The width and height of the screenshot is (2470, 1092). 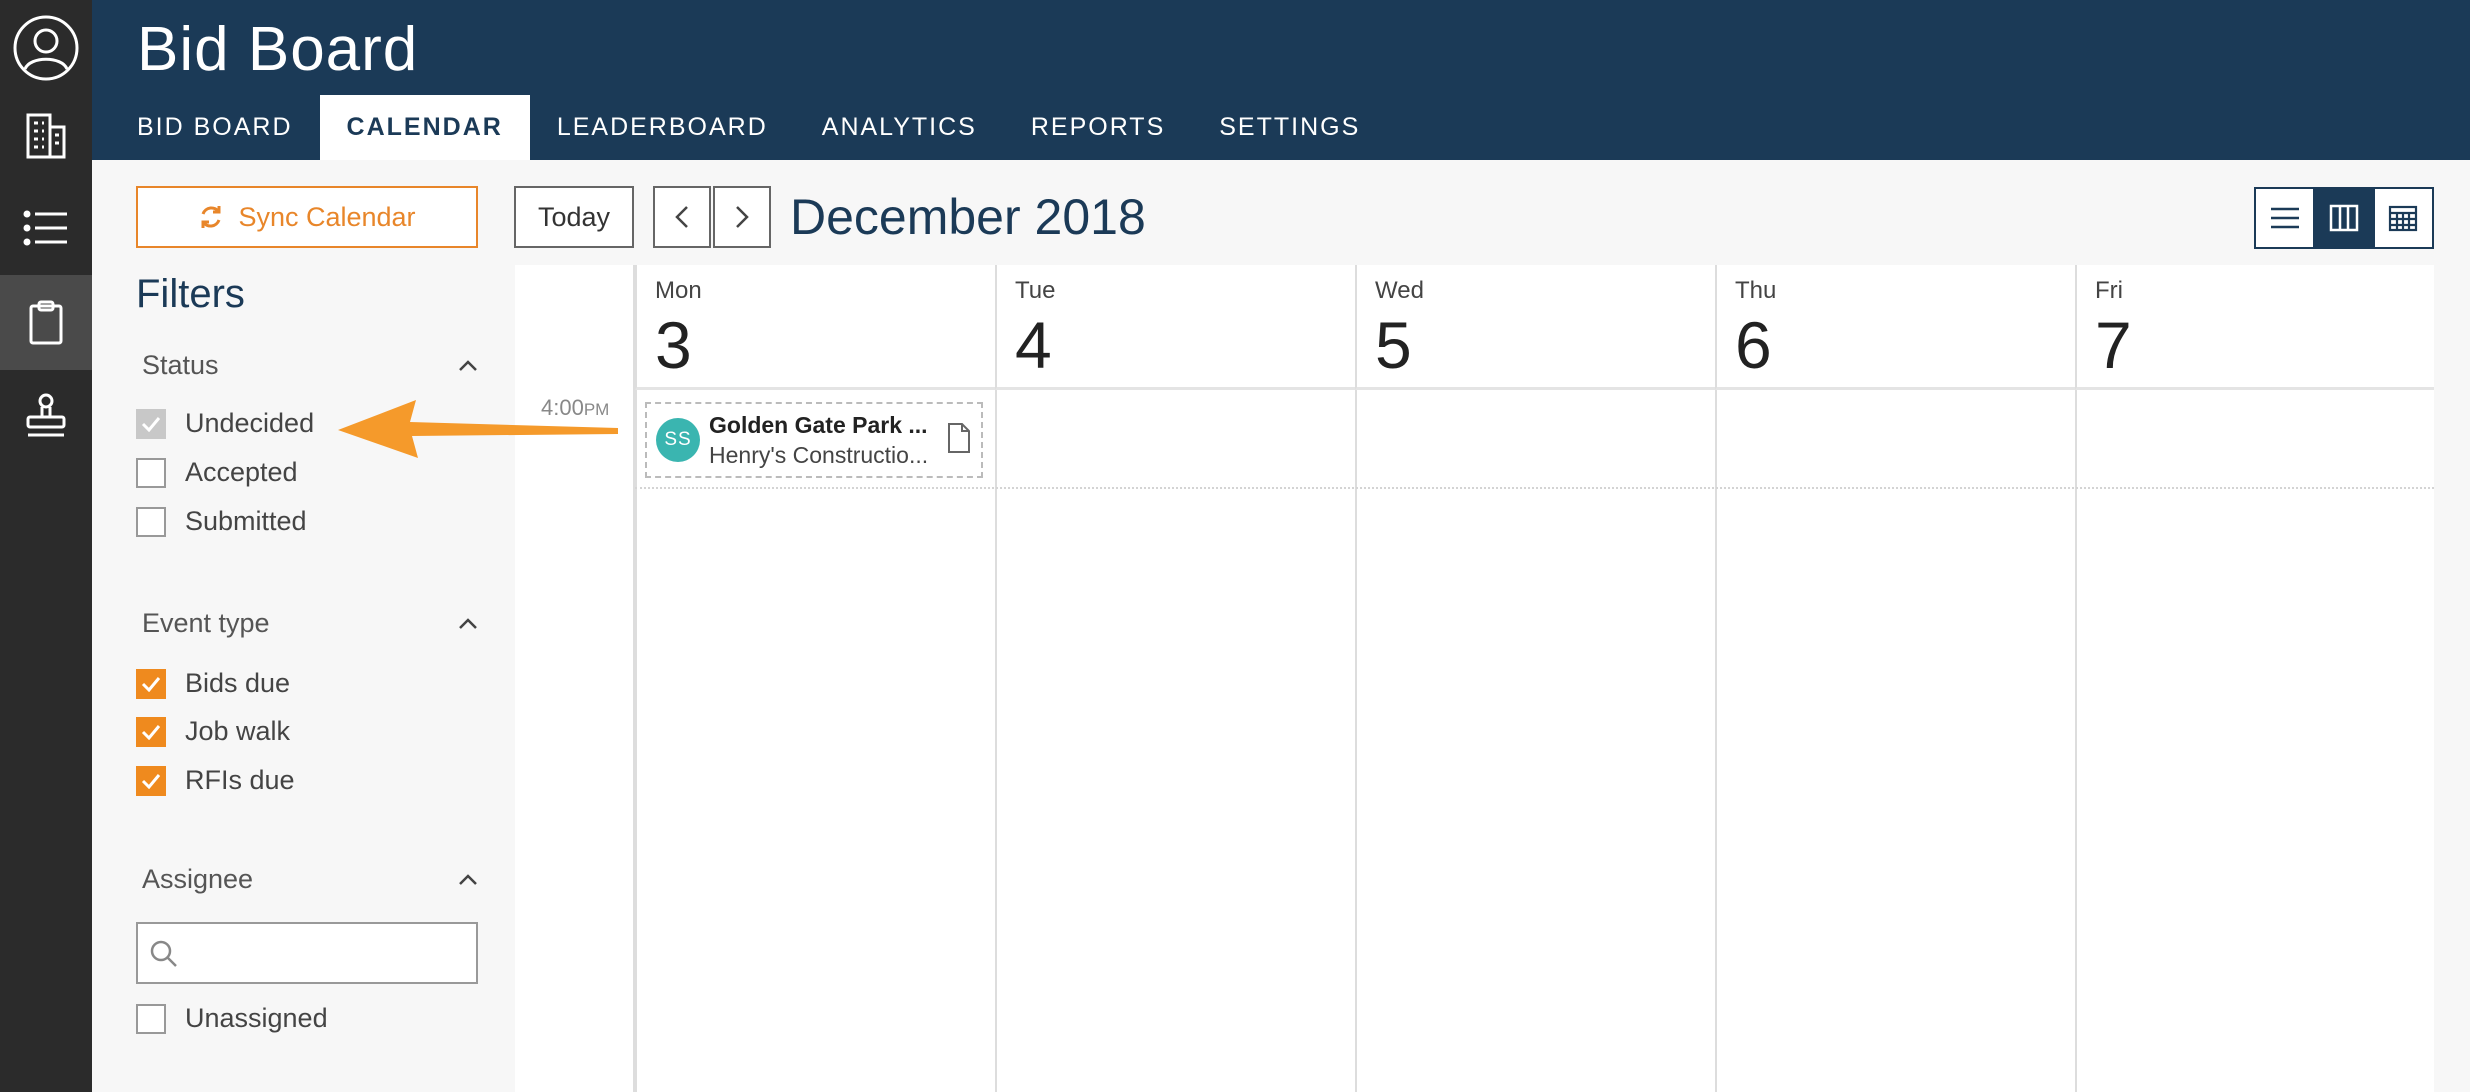 What do you see at coordinates (424, 127) in the screenshot?
I see `tab-calendar: CALENDAR` at bounding box center [424, 127].